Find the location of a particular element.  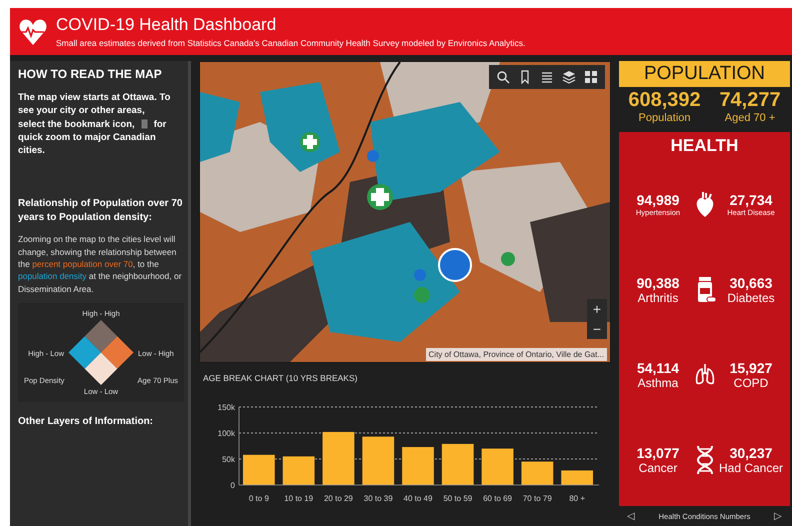

stat-value: 30,663 is located at coordinates (751, 282).